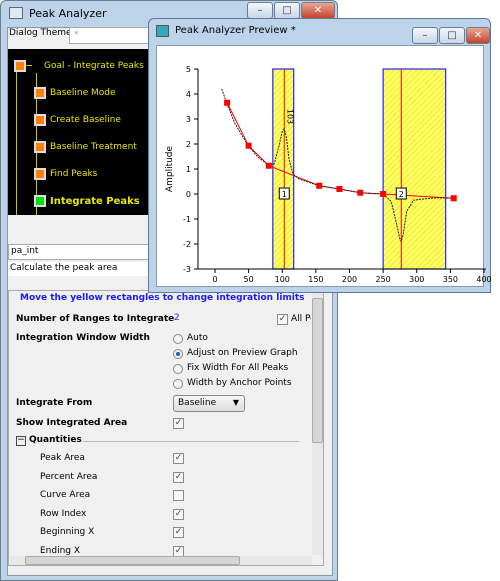  Describe the element at coordinates (416, 279) in the screenshot. I see `x-tick-label: 300` at that location.